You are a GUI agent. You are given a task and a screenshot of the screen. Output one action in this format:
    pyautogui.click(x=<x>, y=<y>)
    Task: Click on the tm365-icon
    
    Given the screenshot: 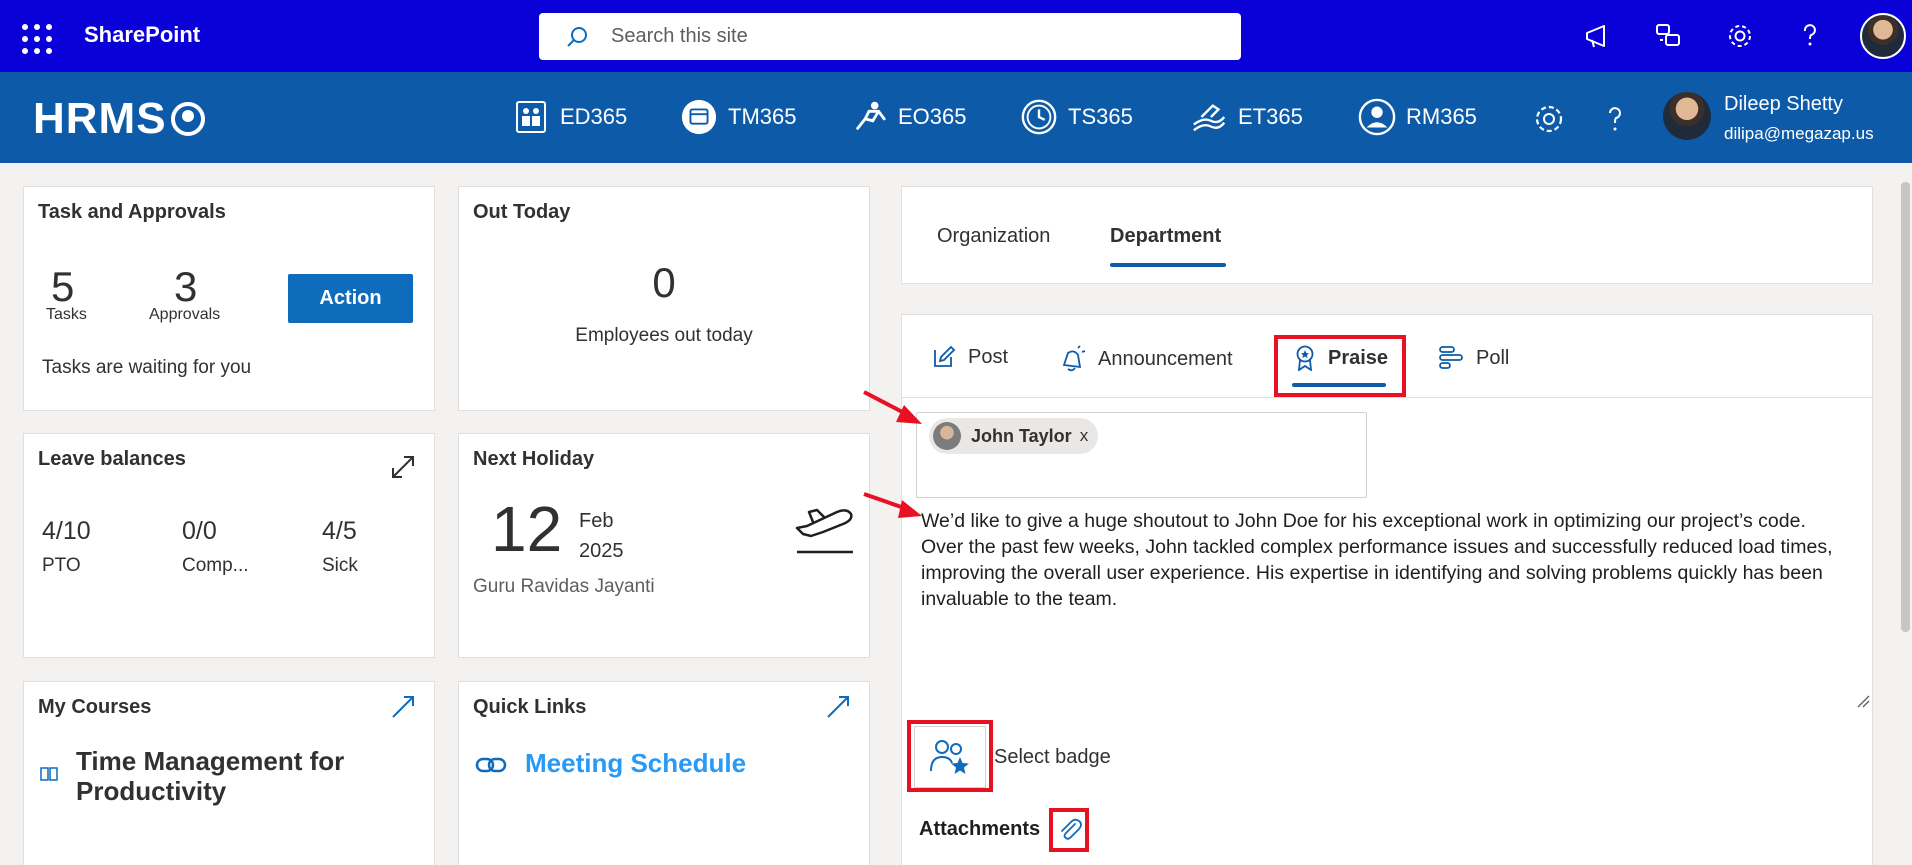 What is the action you would take?
    pyautogui.click(x=699, y=117)
    